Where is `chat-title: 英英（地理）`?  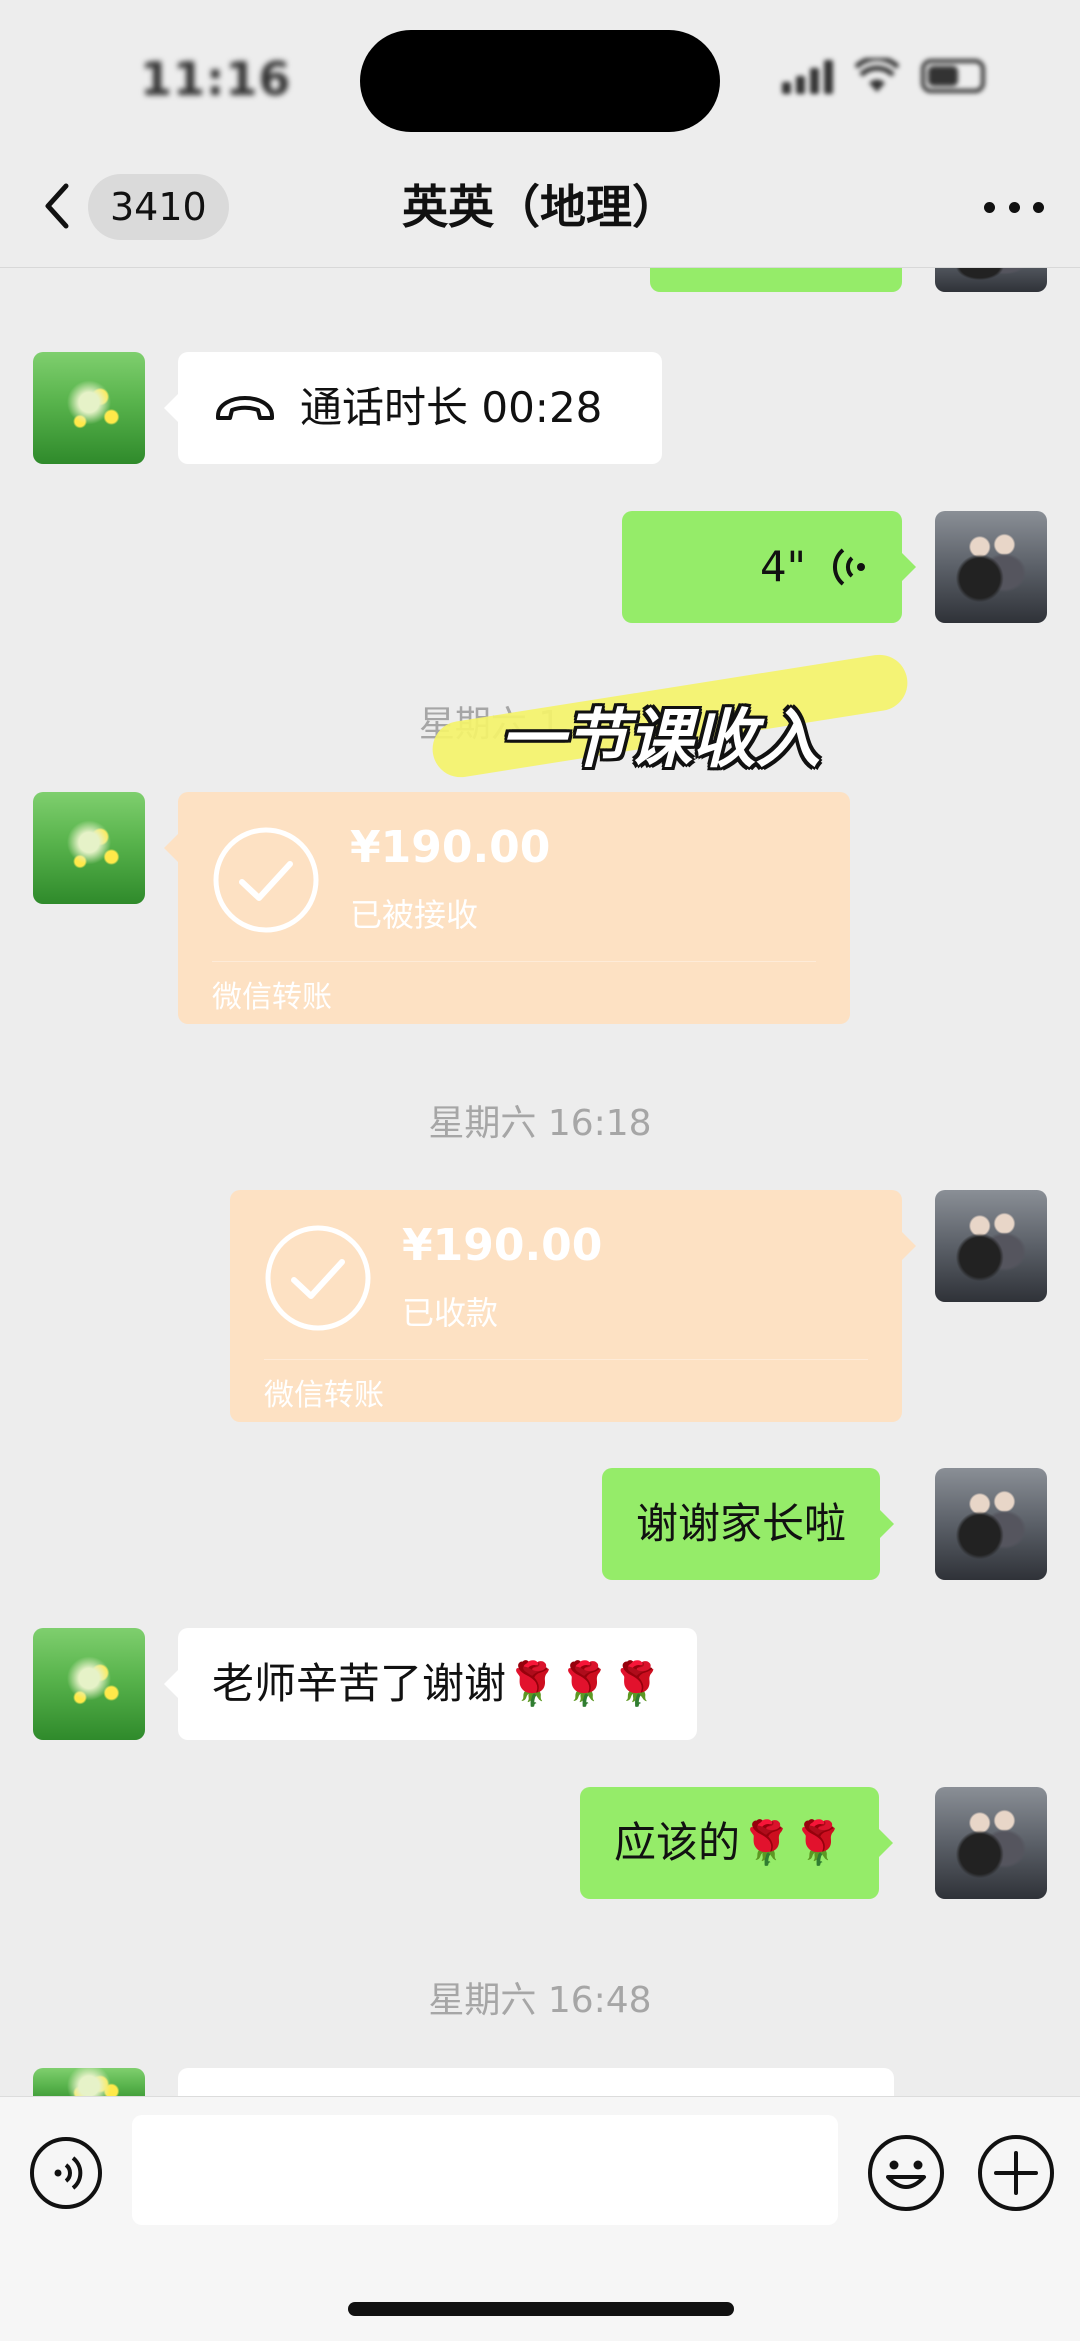
chat-title: 英英（地理） is located at coordinates (540, 207).